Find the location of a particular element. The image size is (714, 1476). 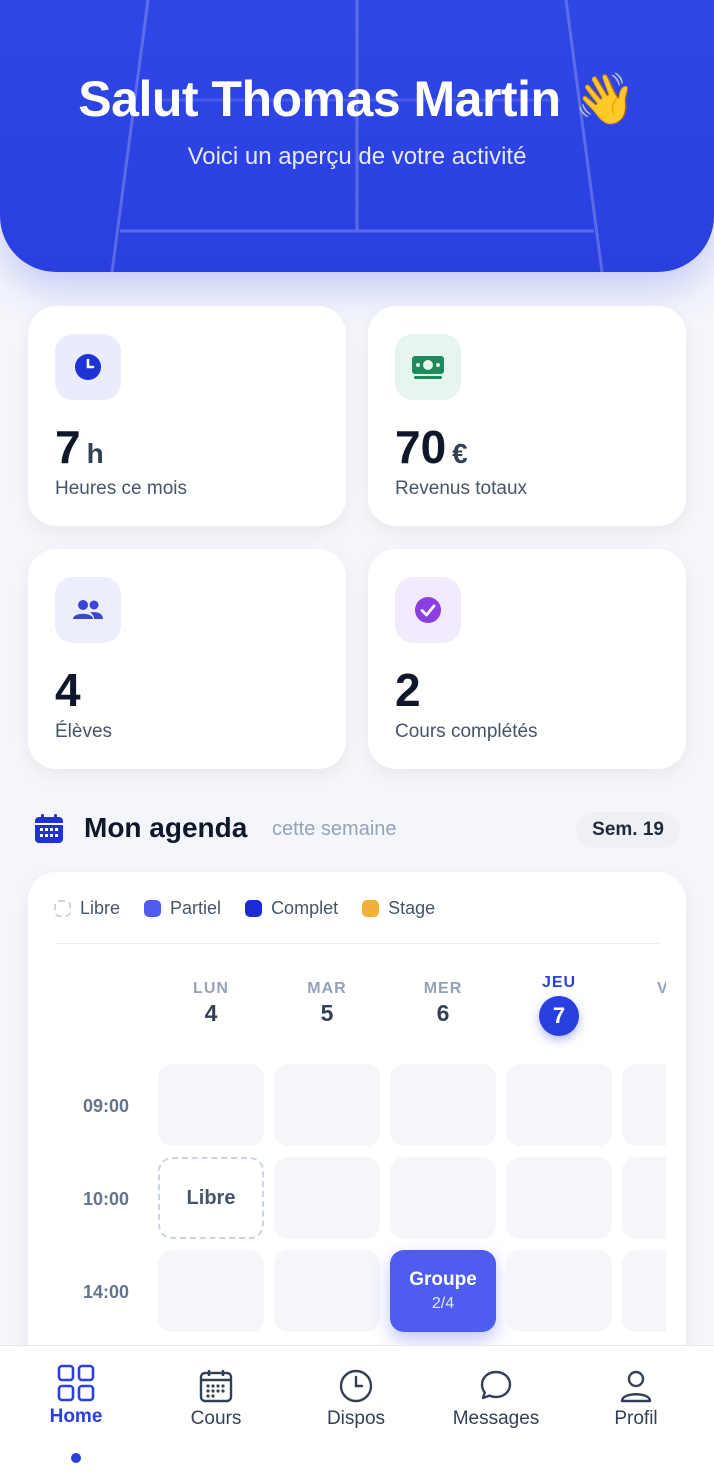

greeting-title: Salut Thomas Martin 👋 is located at coordinates (357, 99).